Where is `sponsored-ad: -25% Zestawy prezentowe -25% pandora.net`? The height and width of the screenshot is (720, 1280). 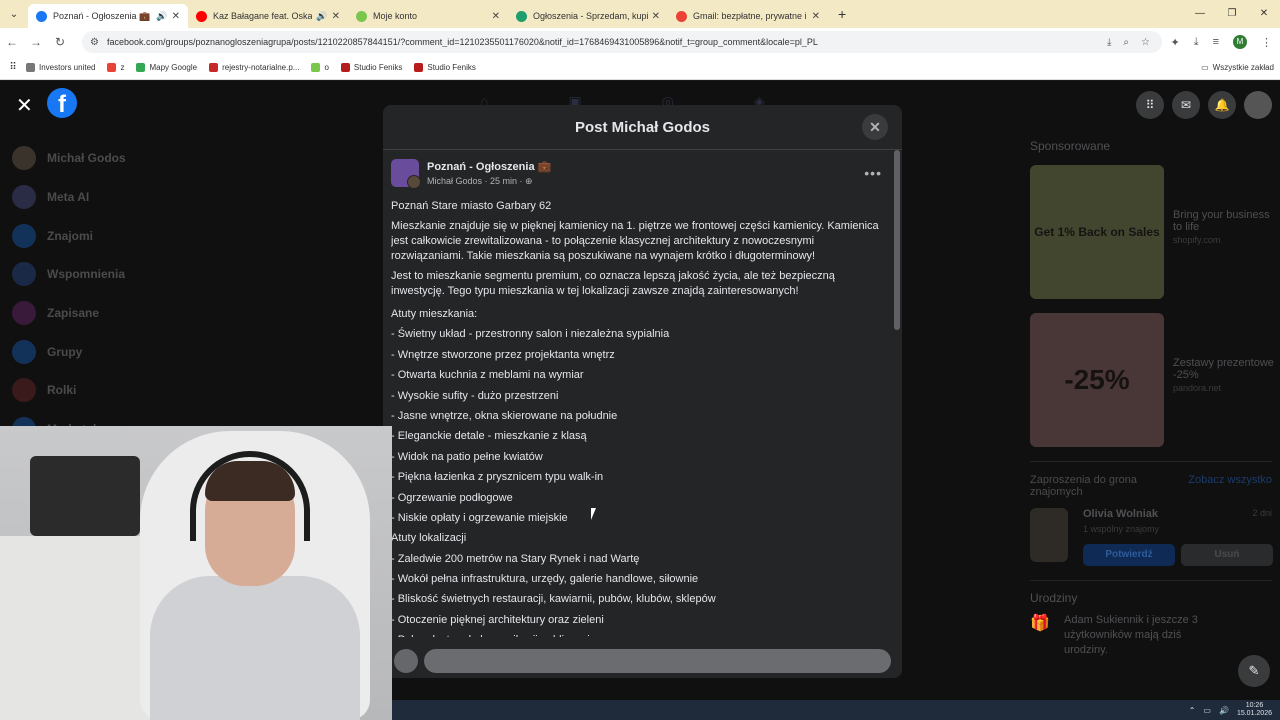 sponsored-ad: -25% Zestawy prezentowe -25% pandora.net is located at coordinates (1155, 380).